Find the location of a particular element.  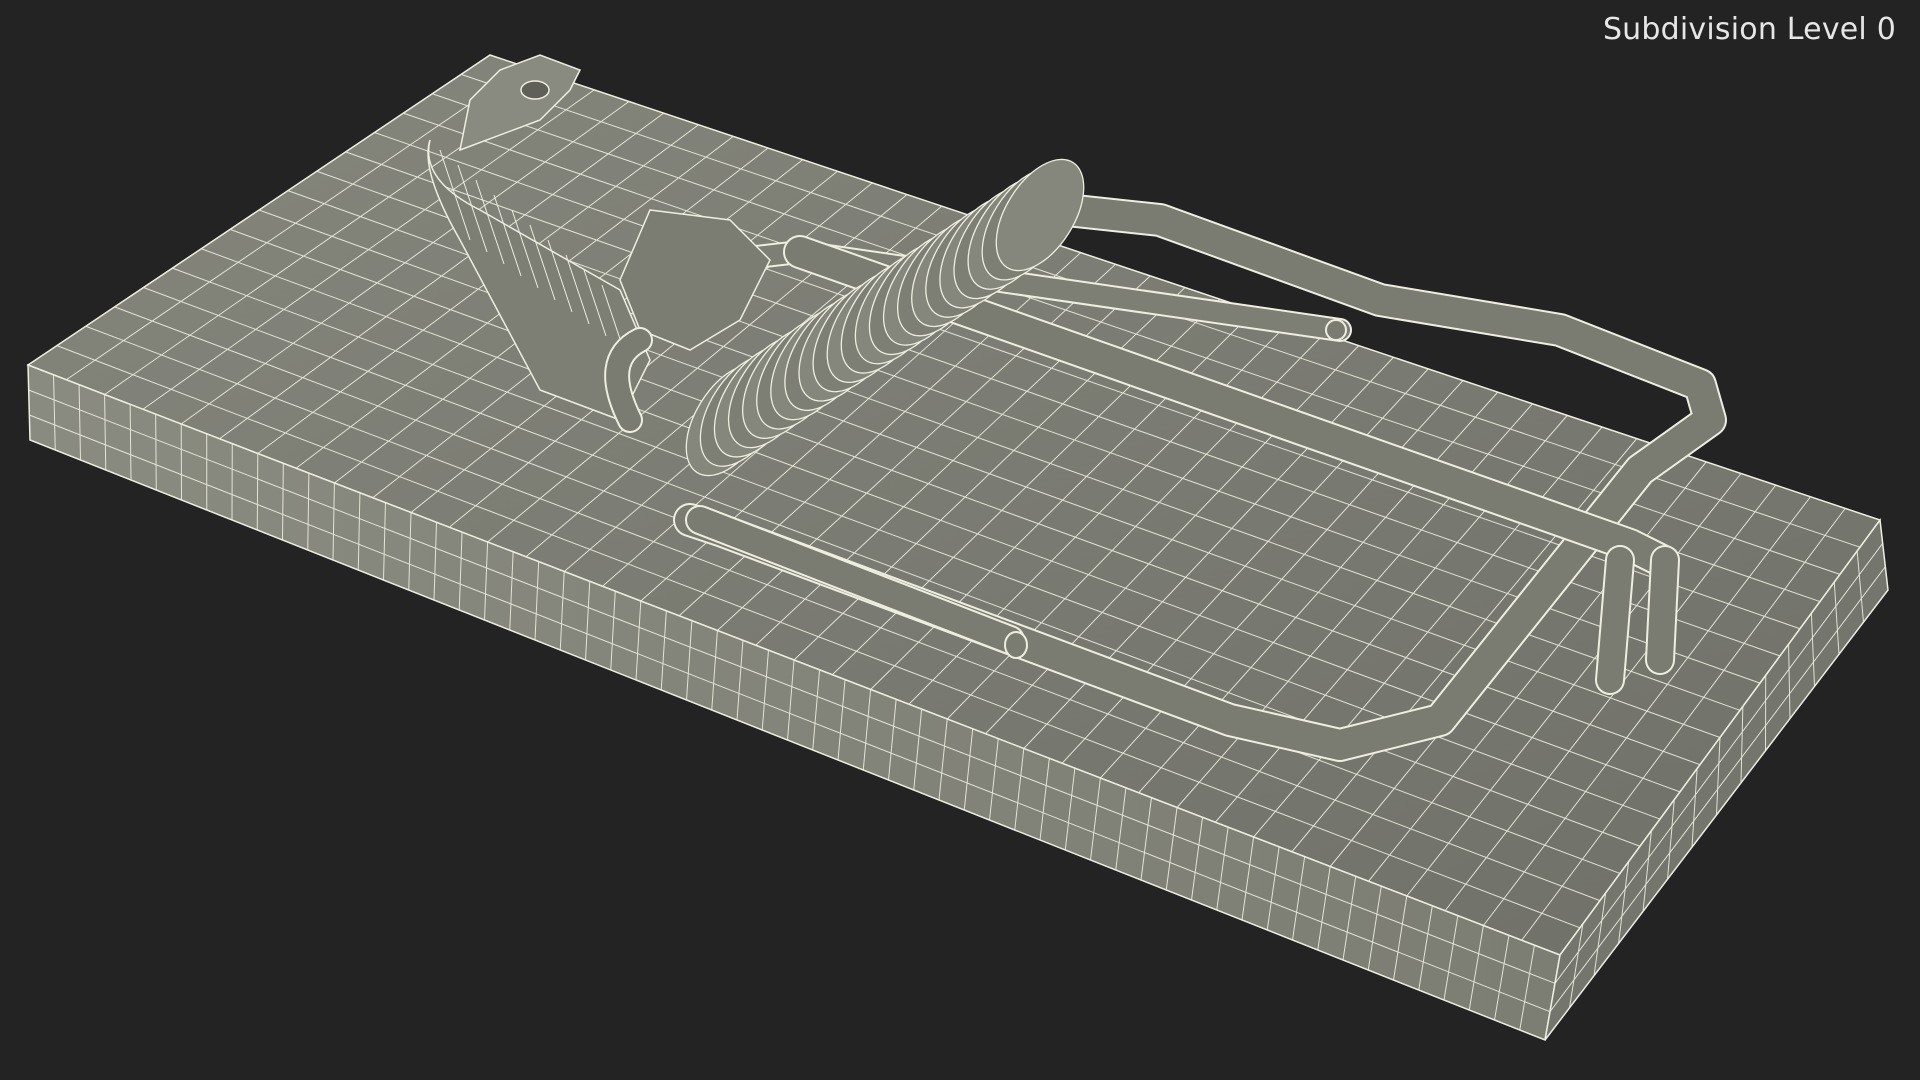

subdivision-level-label: Subdivision Level 0 is located at coordinates (1749, 29).